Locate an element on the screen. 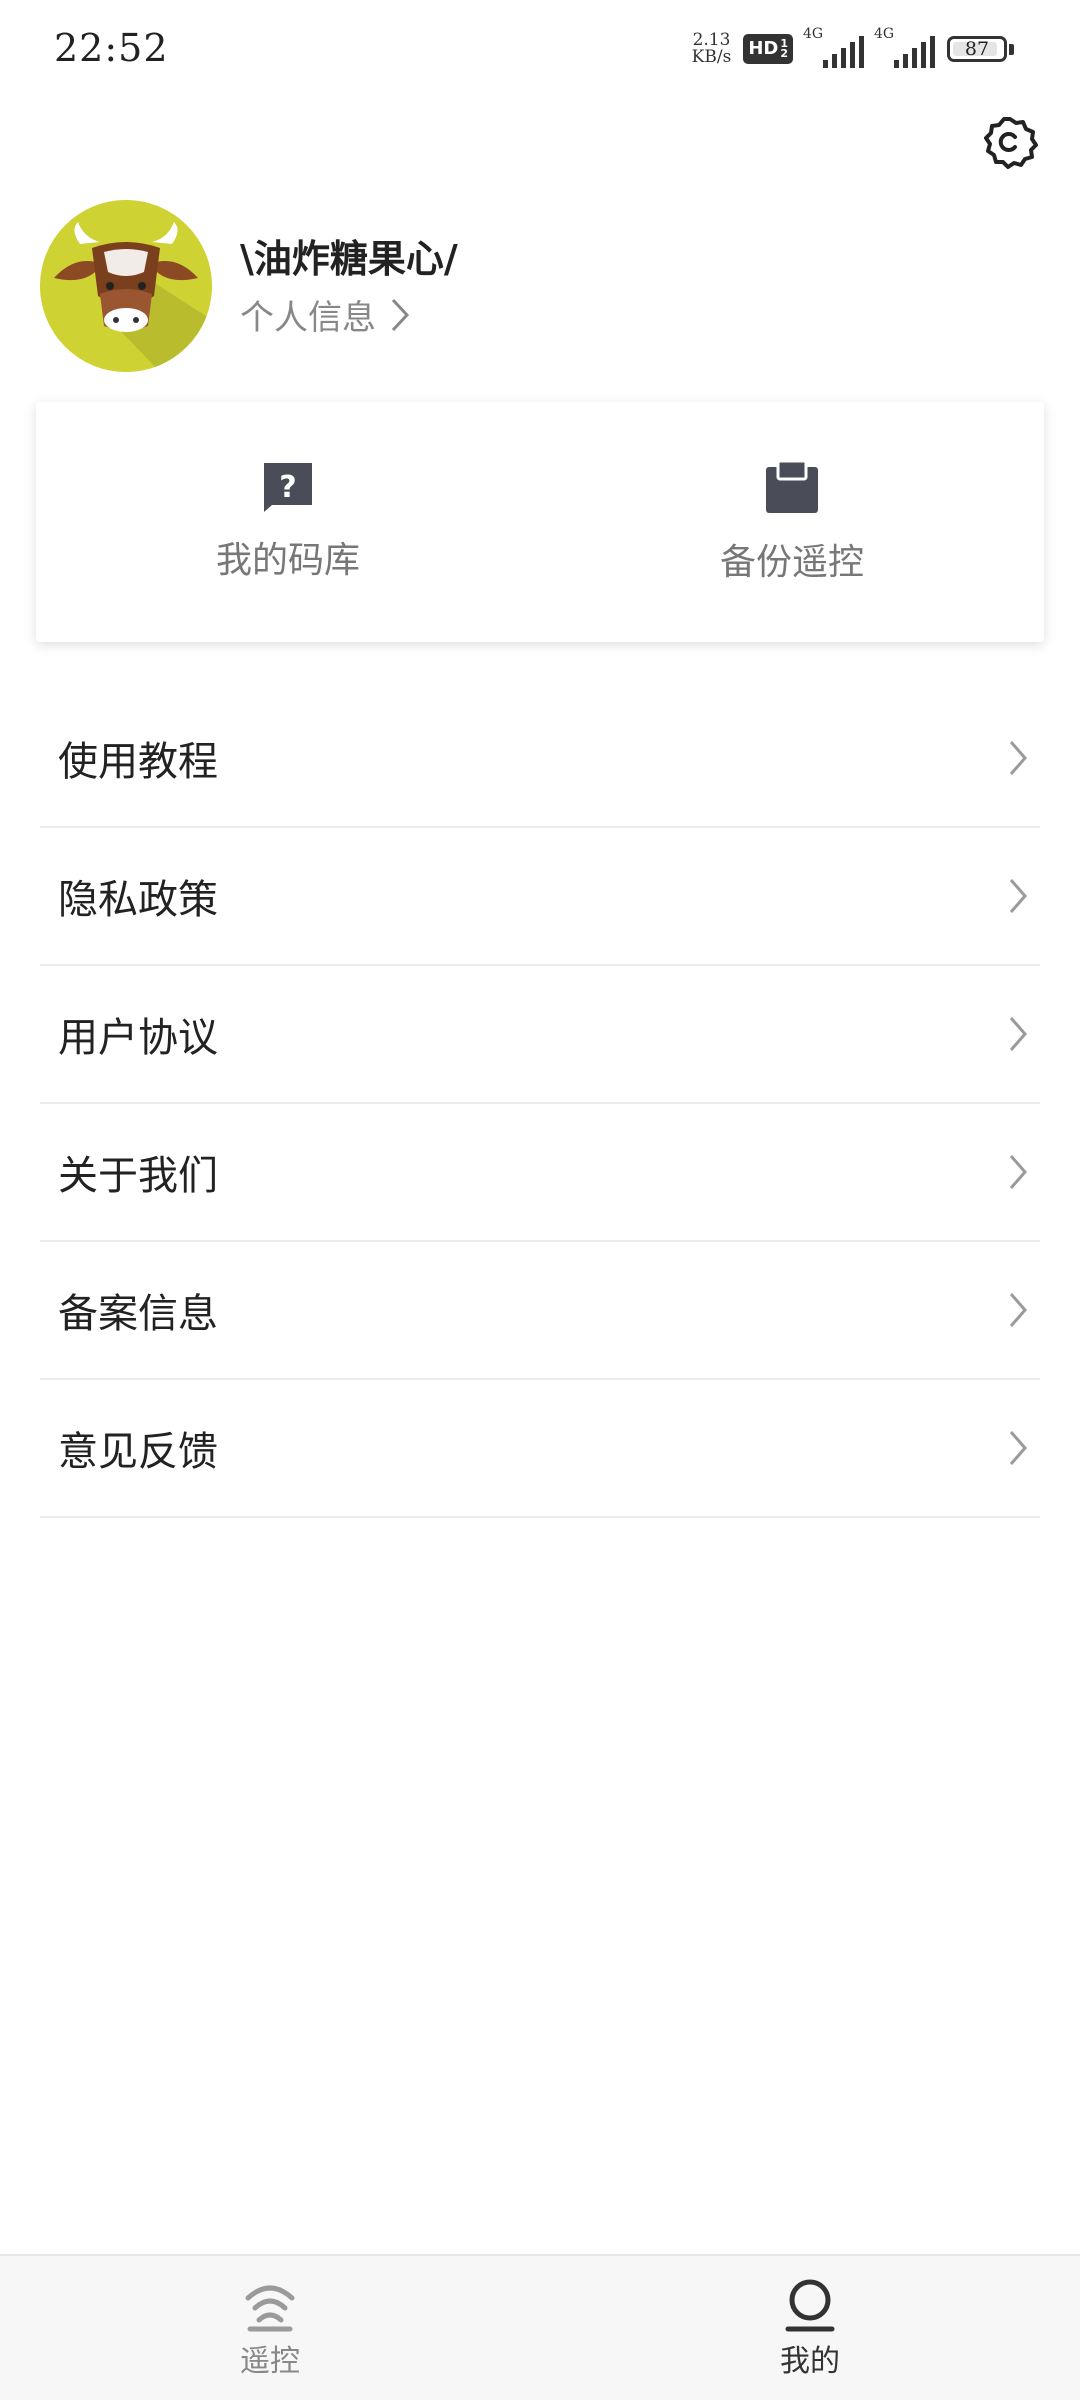 The image size is (1080, 2400). my-code-library-label: 我的码库 is located at coordinates (287, 560).